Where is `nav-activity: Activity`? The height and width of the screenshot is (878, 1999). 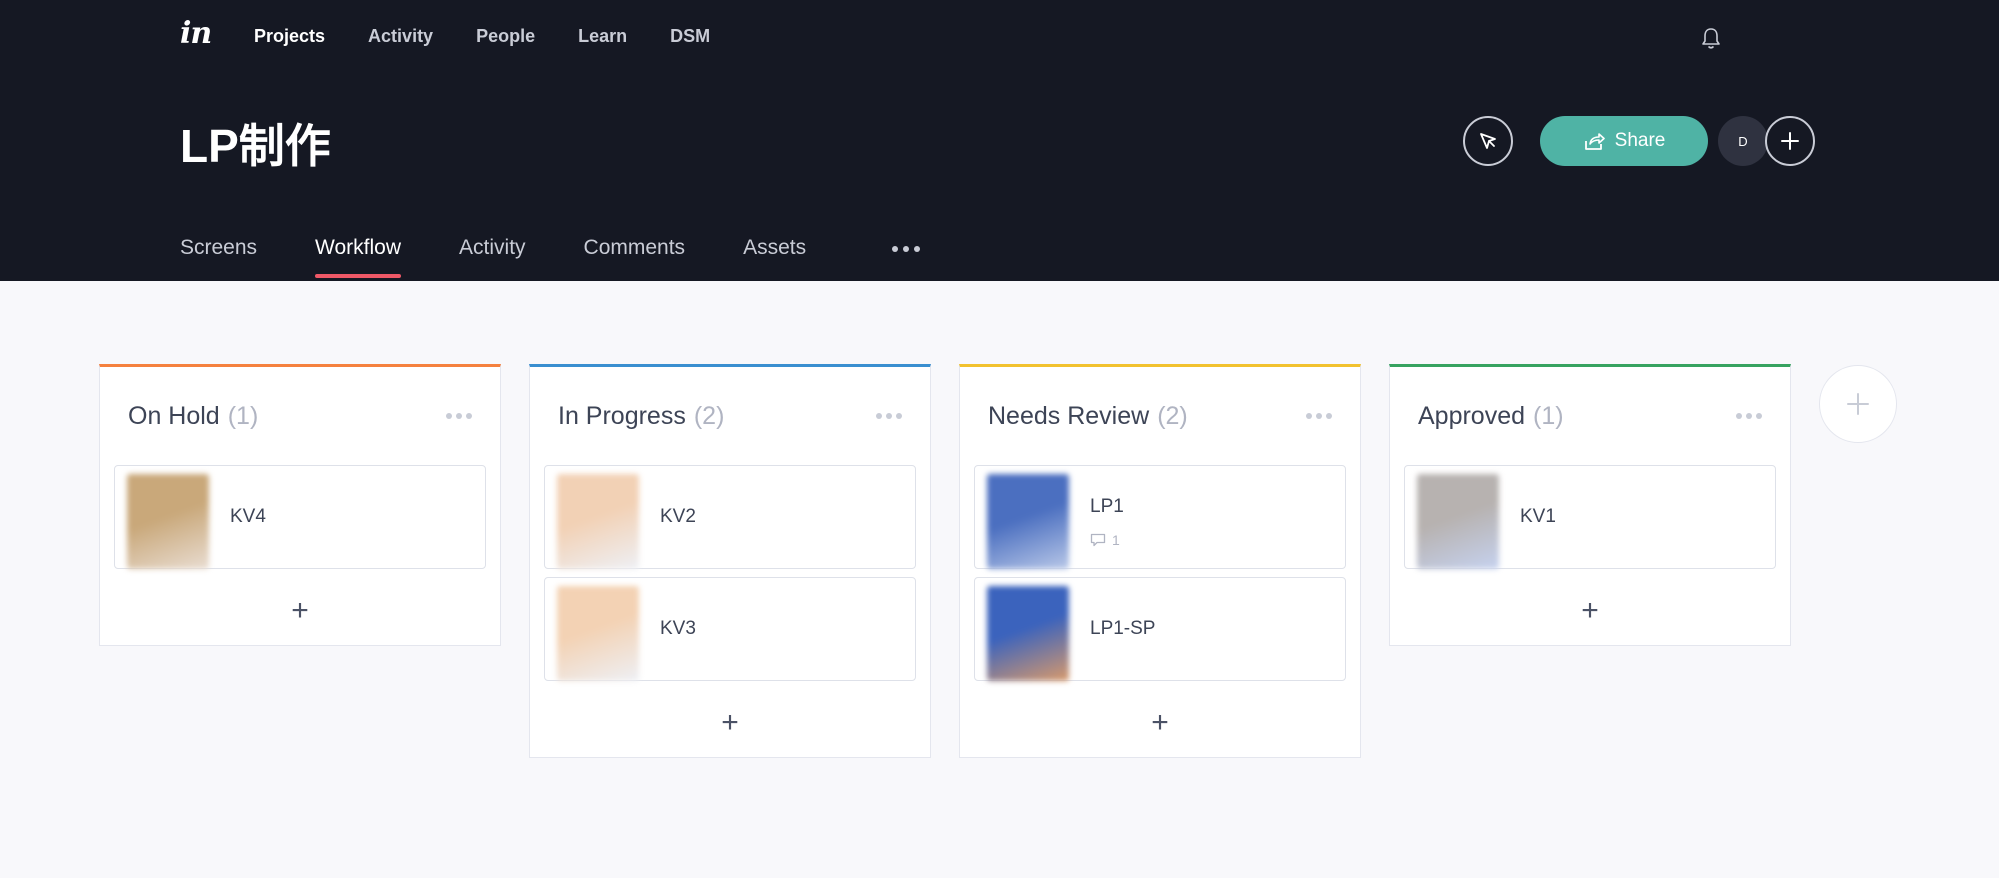
nav-activity: Activity is located at coordinates (400, 36).